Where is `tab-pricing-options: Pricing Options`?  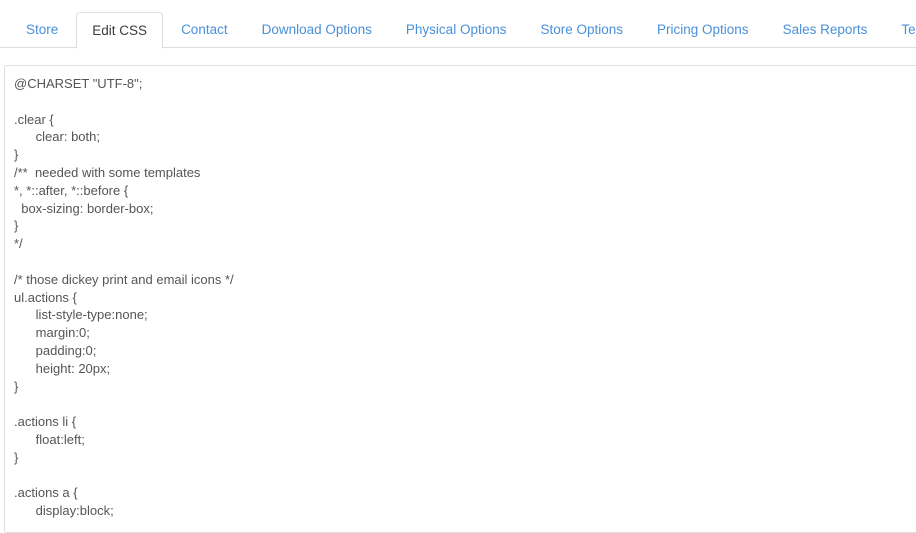 tab-pricing-options: Pricing Options is located at coordinates (703, 29).